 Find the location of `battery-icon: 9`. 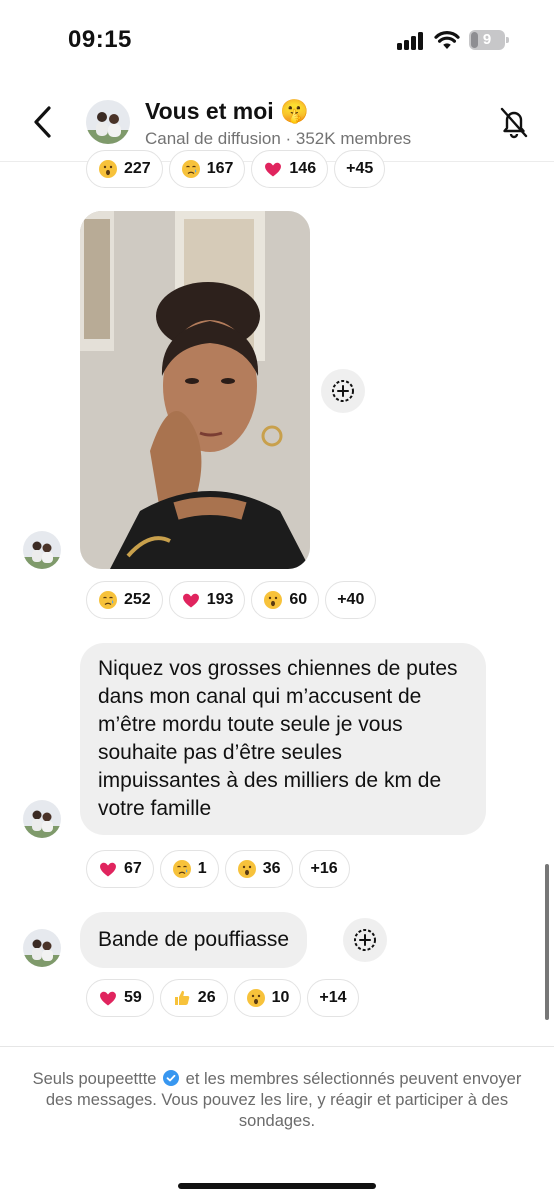

battery-icon: 9 is located at coordinates (489, 40).